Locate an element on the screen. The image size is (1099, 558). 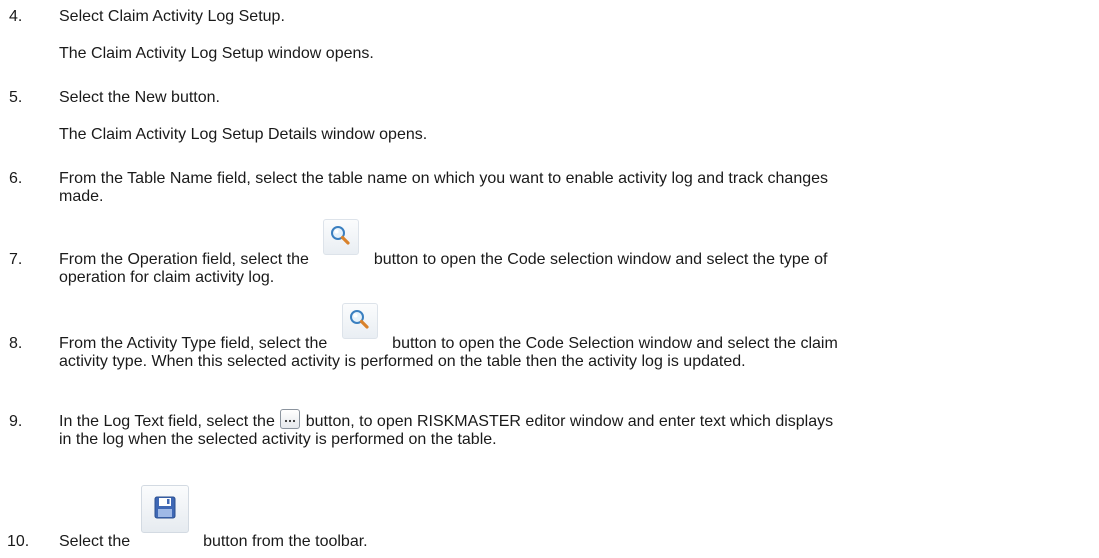
step-text-line-2: made. is located at coordinates (81, 196).